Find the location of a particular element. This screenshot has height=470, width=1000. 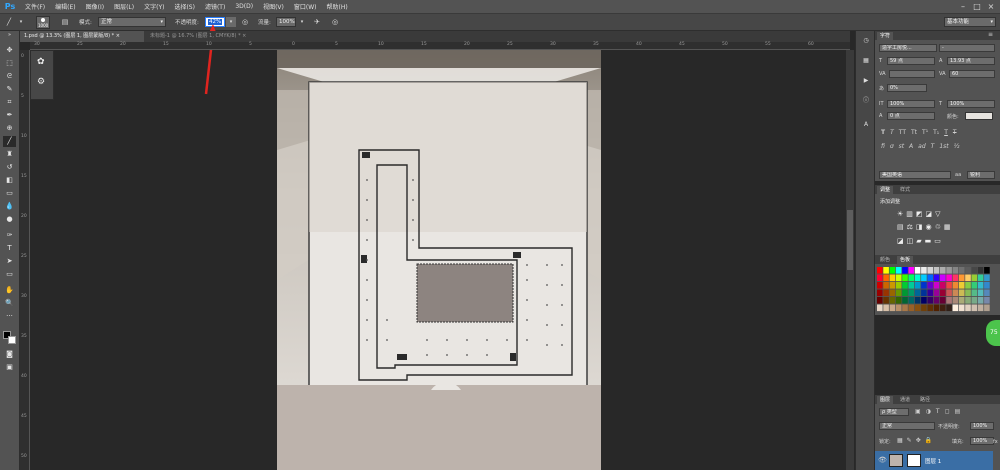

brush-panel-icon: ▤ is located at coordinates (65, 22).